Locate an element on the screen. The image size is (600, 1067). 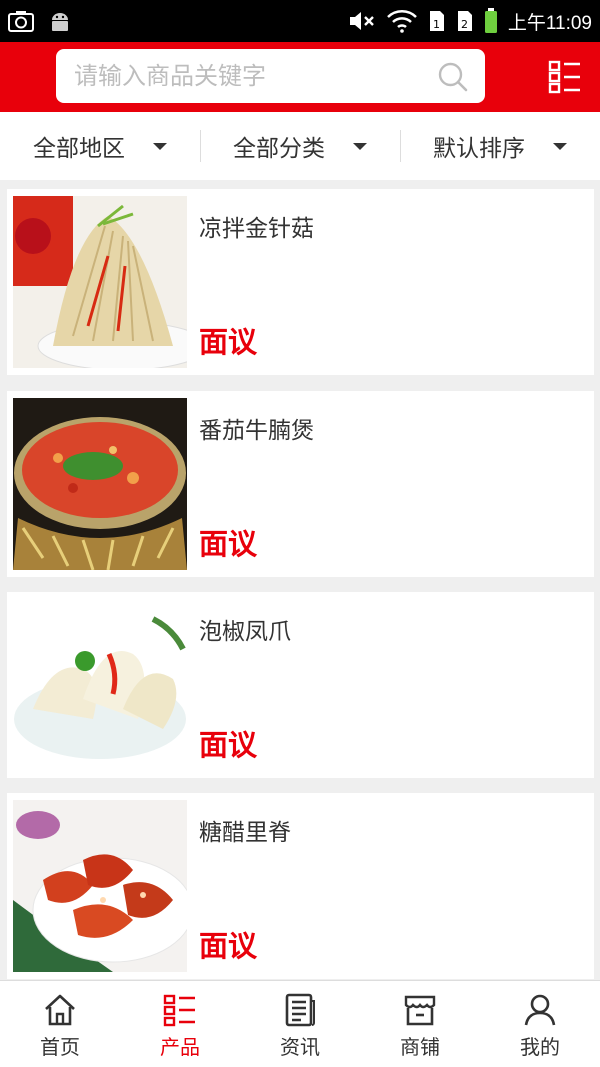
tab-products: 产品 is located at coordinates (180, 1024).